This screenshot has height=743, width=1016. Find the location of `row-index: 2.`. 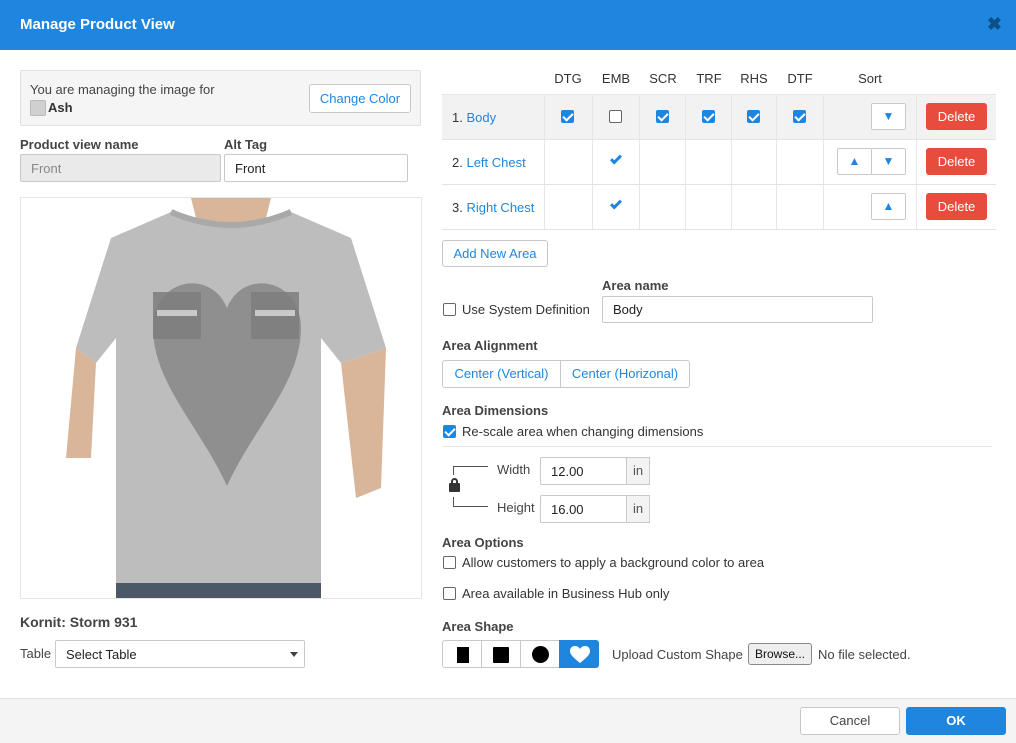

row-index: 2. is located at coordinates (457, 162).